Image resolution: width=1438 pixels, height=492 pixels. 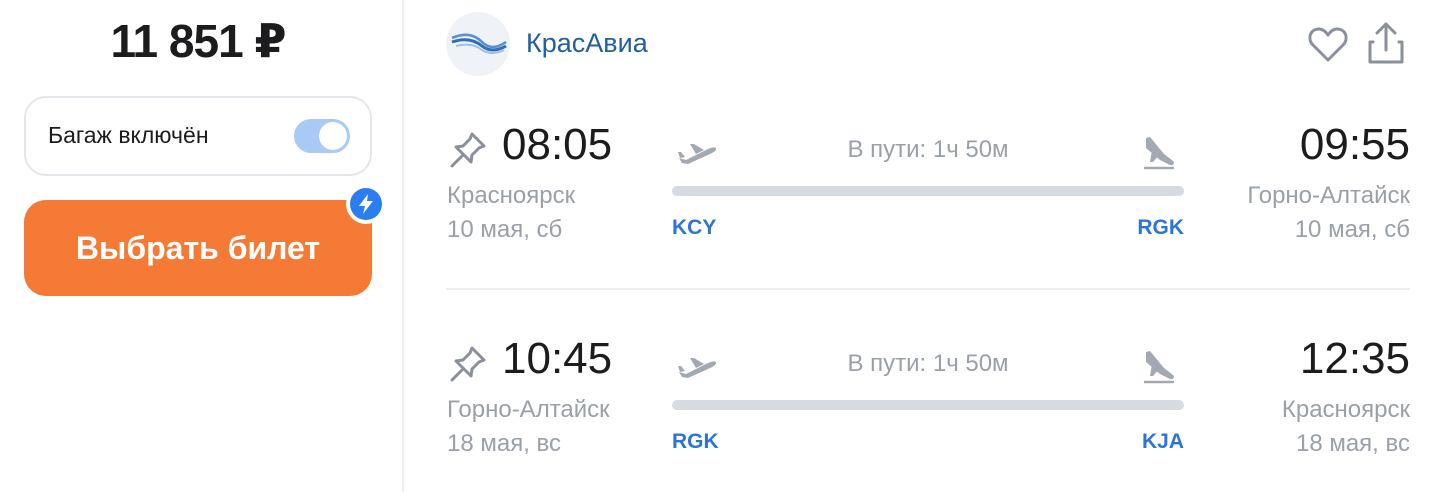 I want to click on departure-airport-code: KCY, so click(x=694, y=227).